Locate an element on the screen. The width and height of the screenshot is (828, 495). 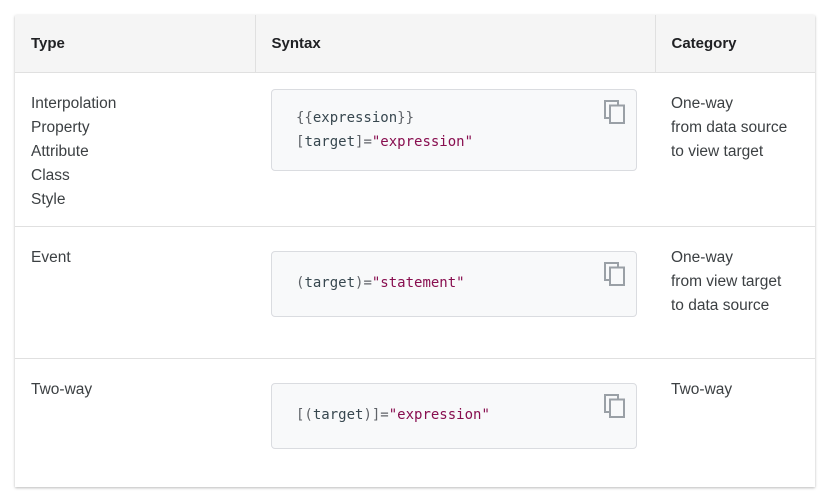
type-cell: Two-way is located at coordinates (135, 425).